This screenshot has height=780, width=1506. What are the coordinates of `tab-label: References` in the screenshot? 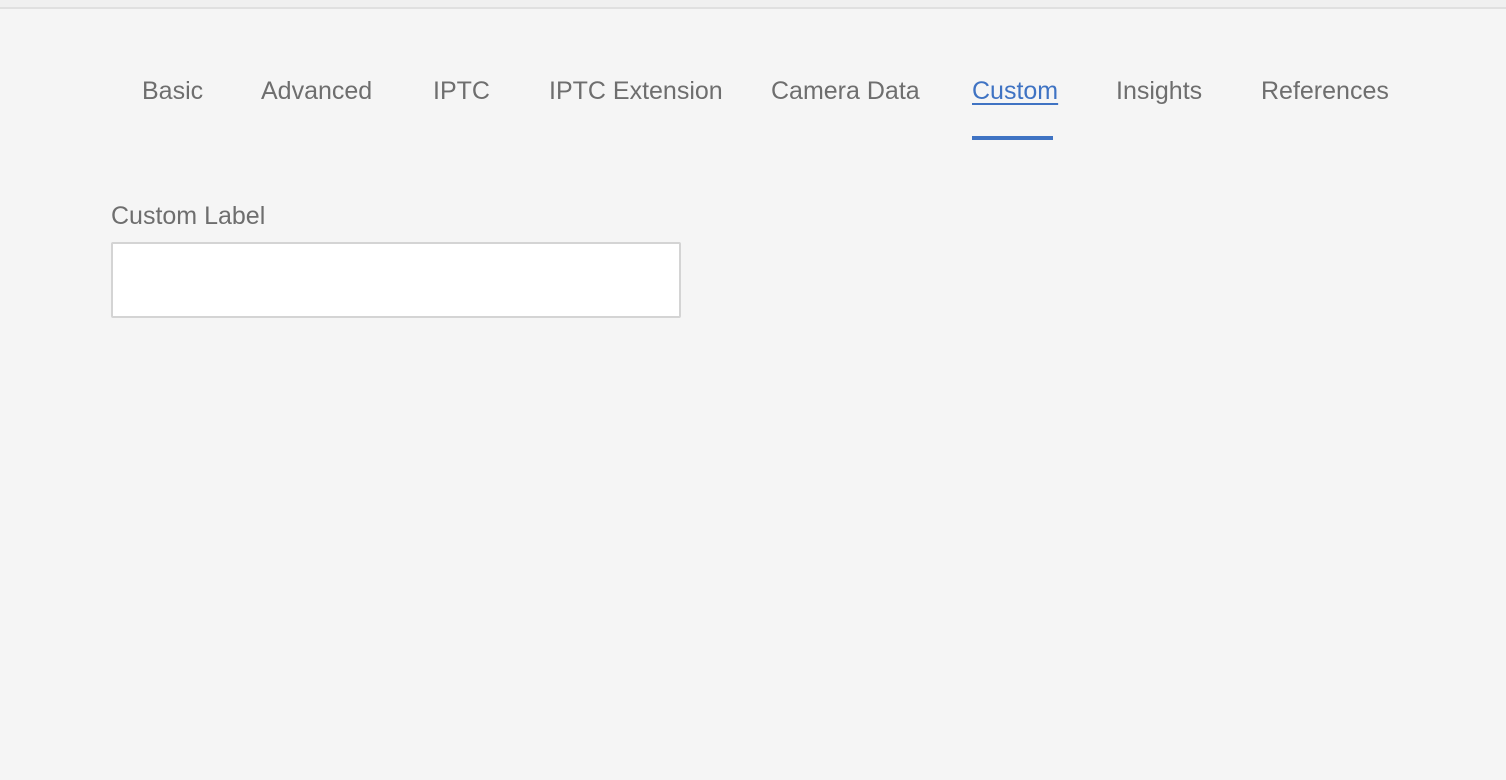 It's located at (1325, 91).